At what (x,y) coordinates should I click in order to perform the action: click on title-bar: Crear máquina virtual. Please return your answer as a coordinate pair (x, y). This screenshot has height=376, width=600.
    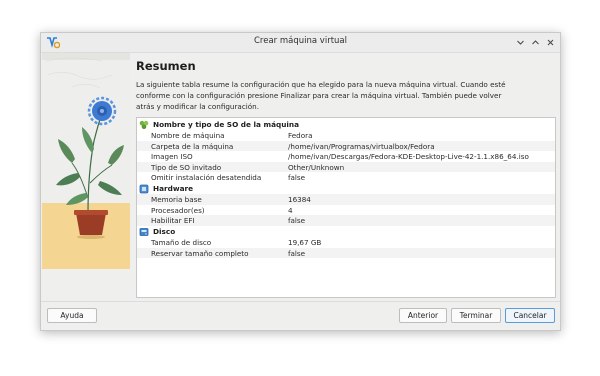
    Looking at the image, I should click on (300, 43).